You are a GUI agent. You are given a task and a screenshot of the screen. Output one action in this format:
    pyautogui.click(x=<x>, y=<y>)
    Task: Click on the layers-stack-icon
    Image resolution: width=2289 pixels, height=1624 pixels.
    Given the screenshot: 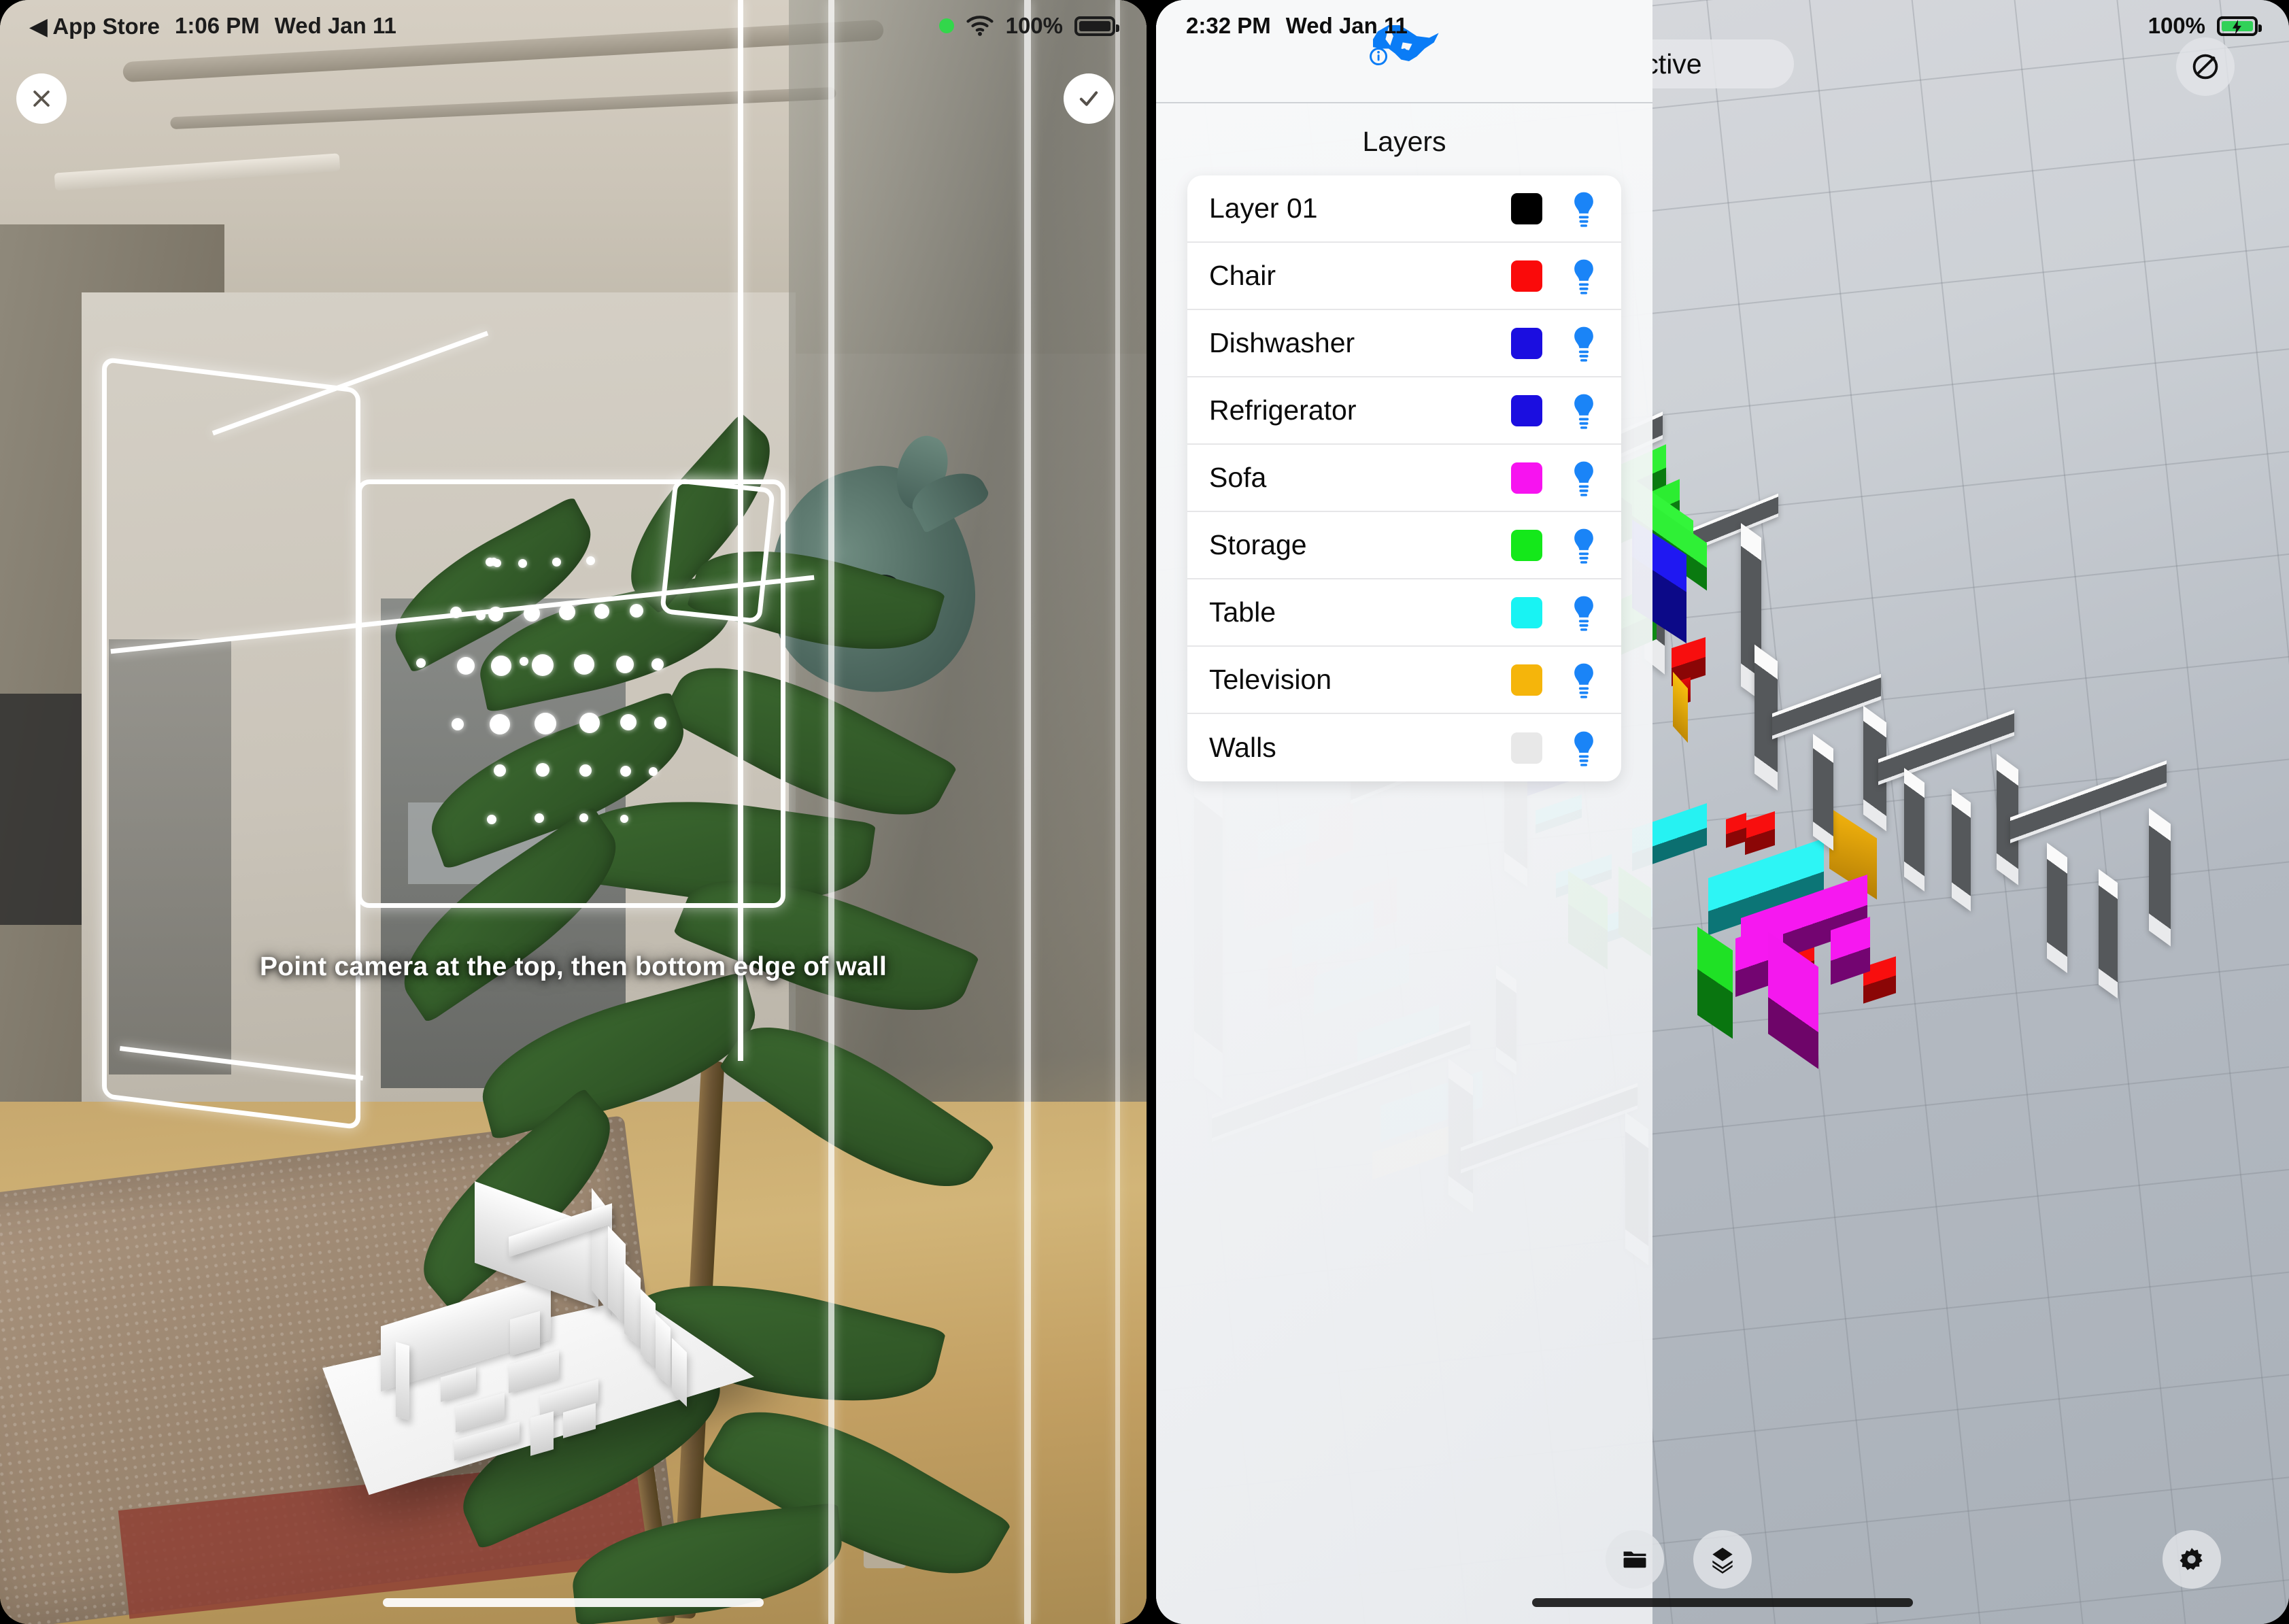 What is the action you would take?
    pyautogui.click(x=1722, y=1560)
    